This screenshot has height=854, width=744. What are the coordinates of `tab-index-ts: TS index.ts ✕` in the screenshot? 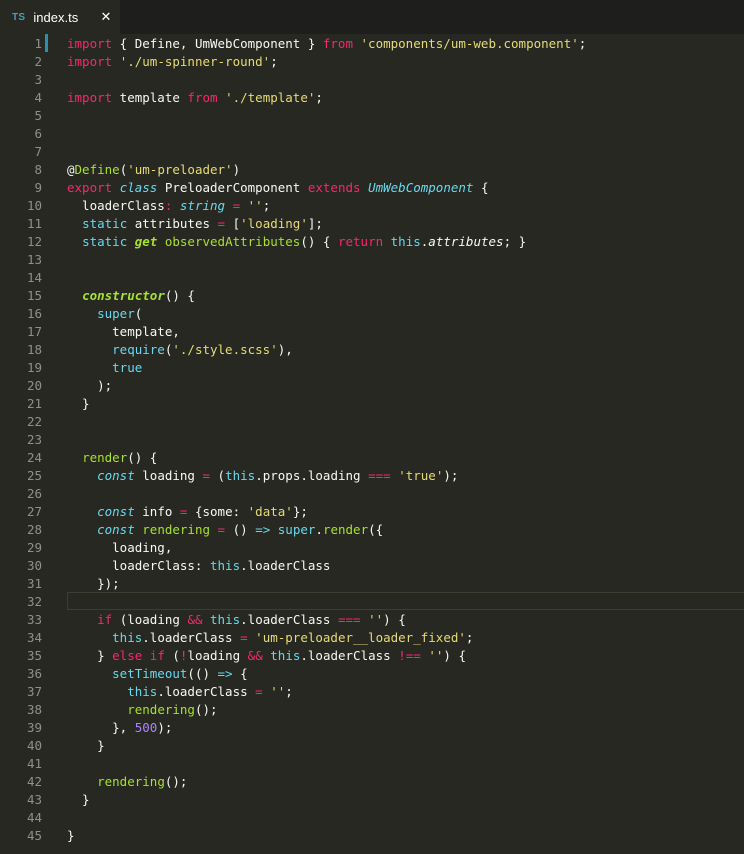 It's located at (60, 17).